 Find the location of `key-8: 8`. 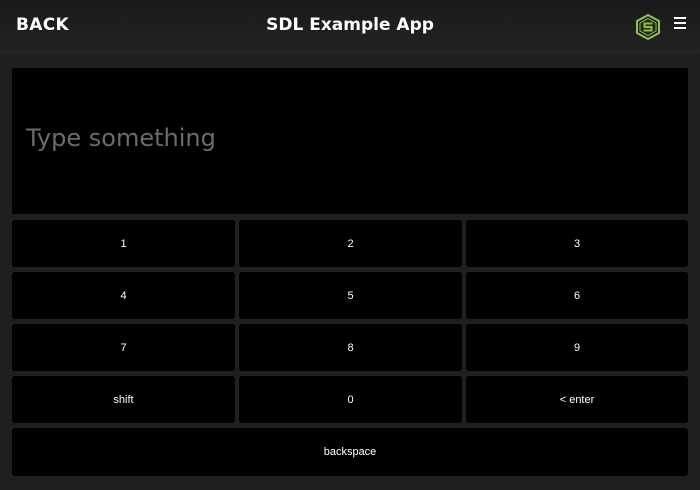

key-8: 8 is located at coordinates (350, 347).